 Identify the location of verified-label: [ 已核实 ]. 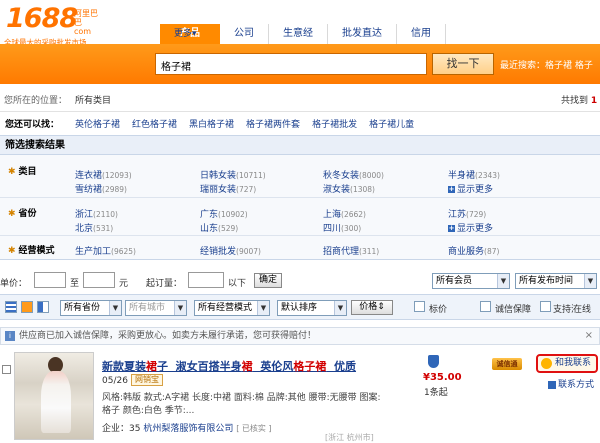
(254, 428).